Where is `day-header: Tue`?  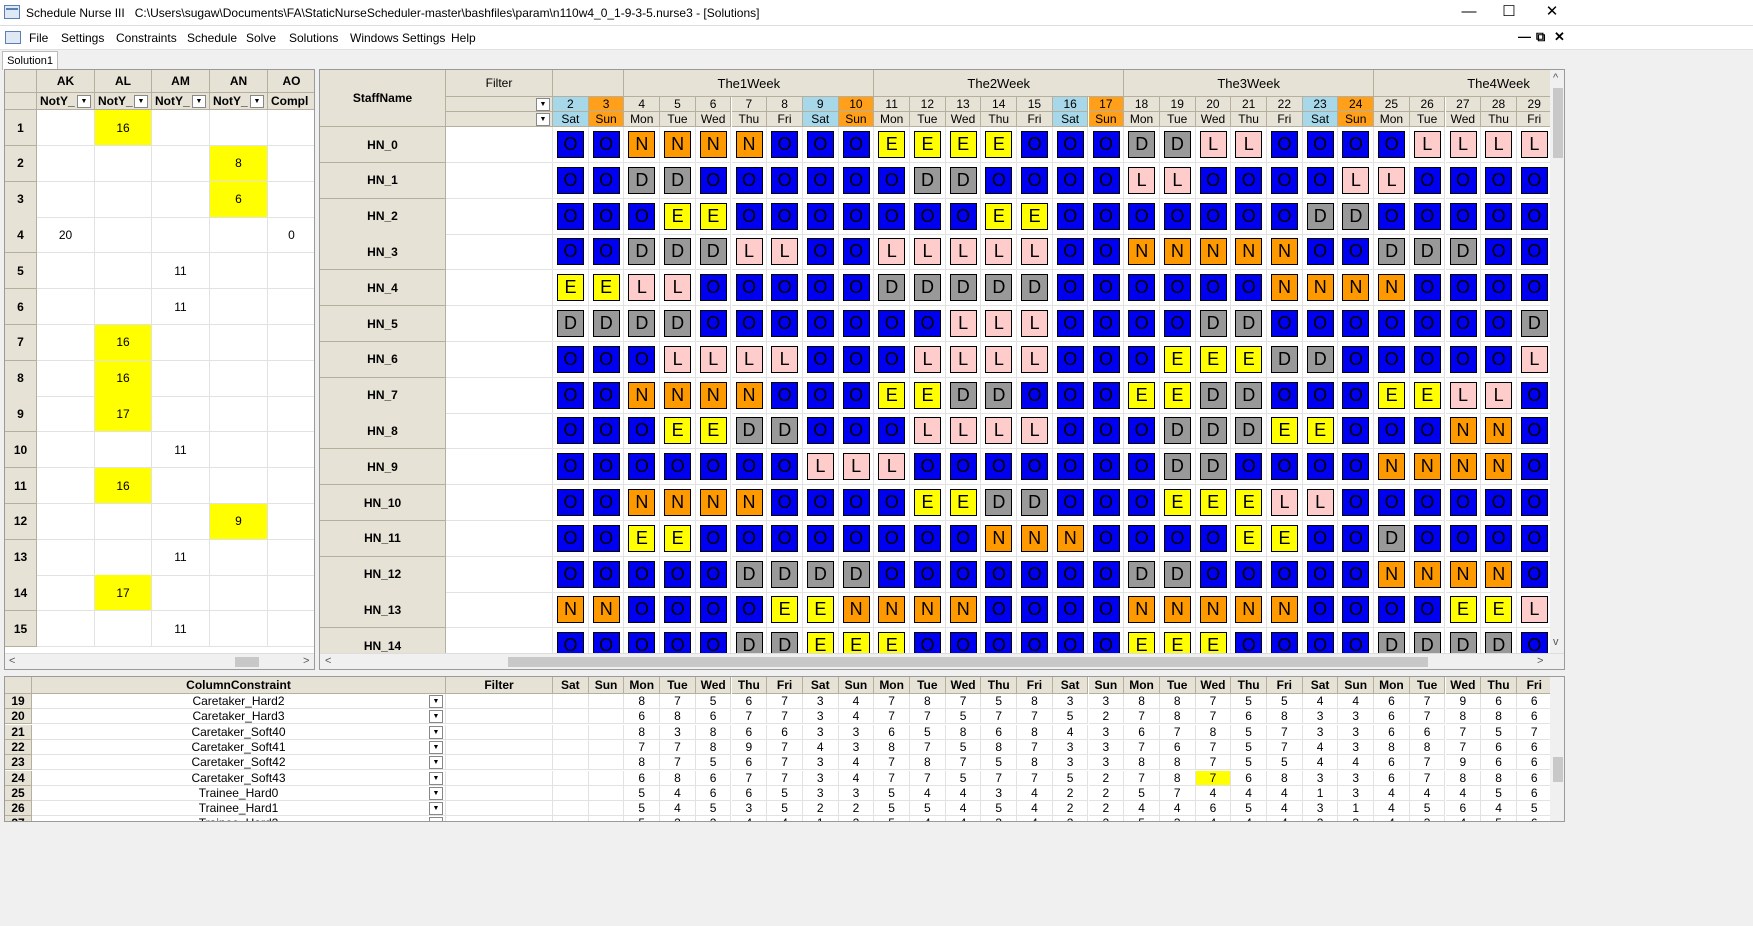
day-header: Tue is located at coordinates (1177, 685).